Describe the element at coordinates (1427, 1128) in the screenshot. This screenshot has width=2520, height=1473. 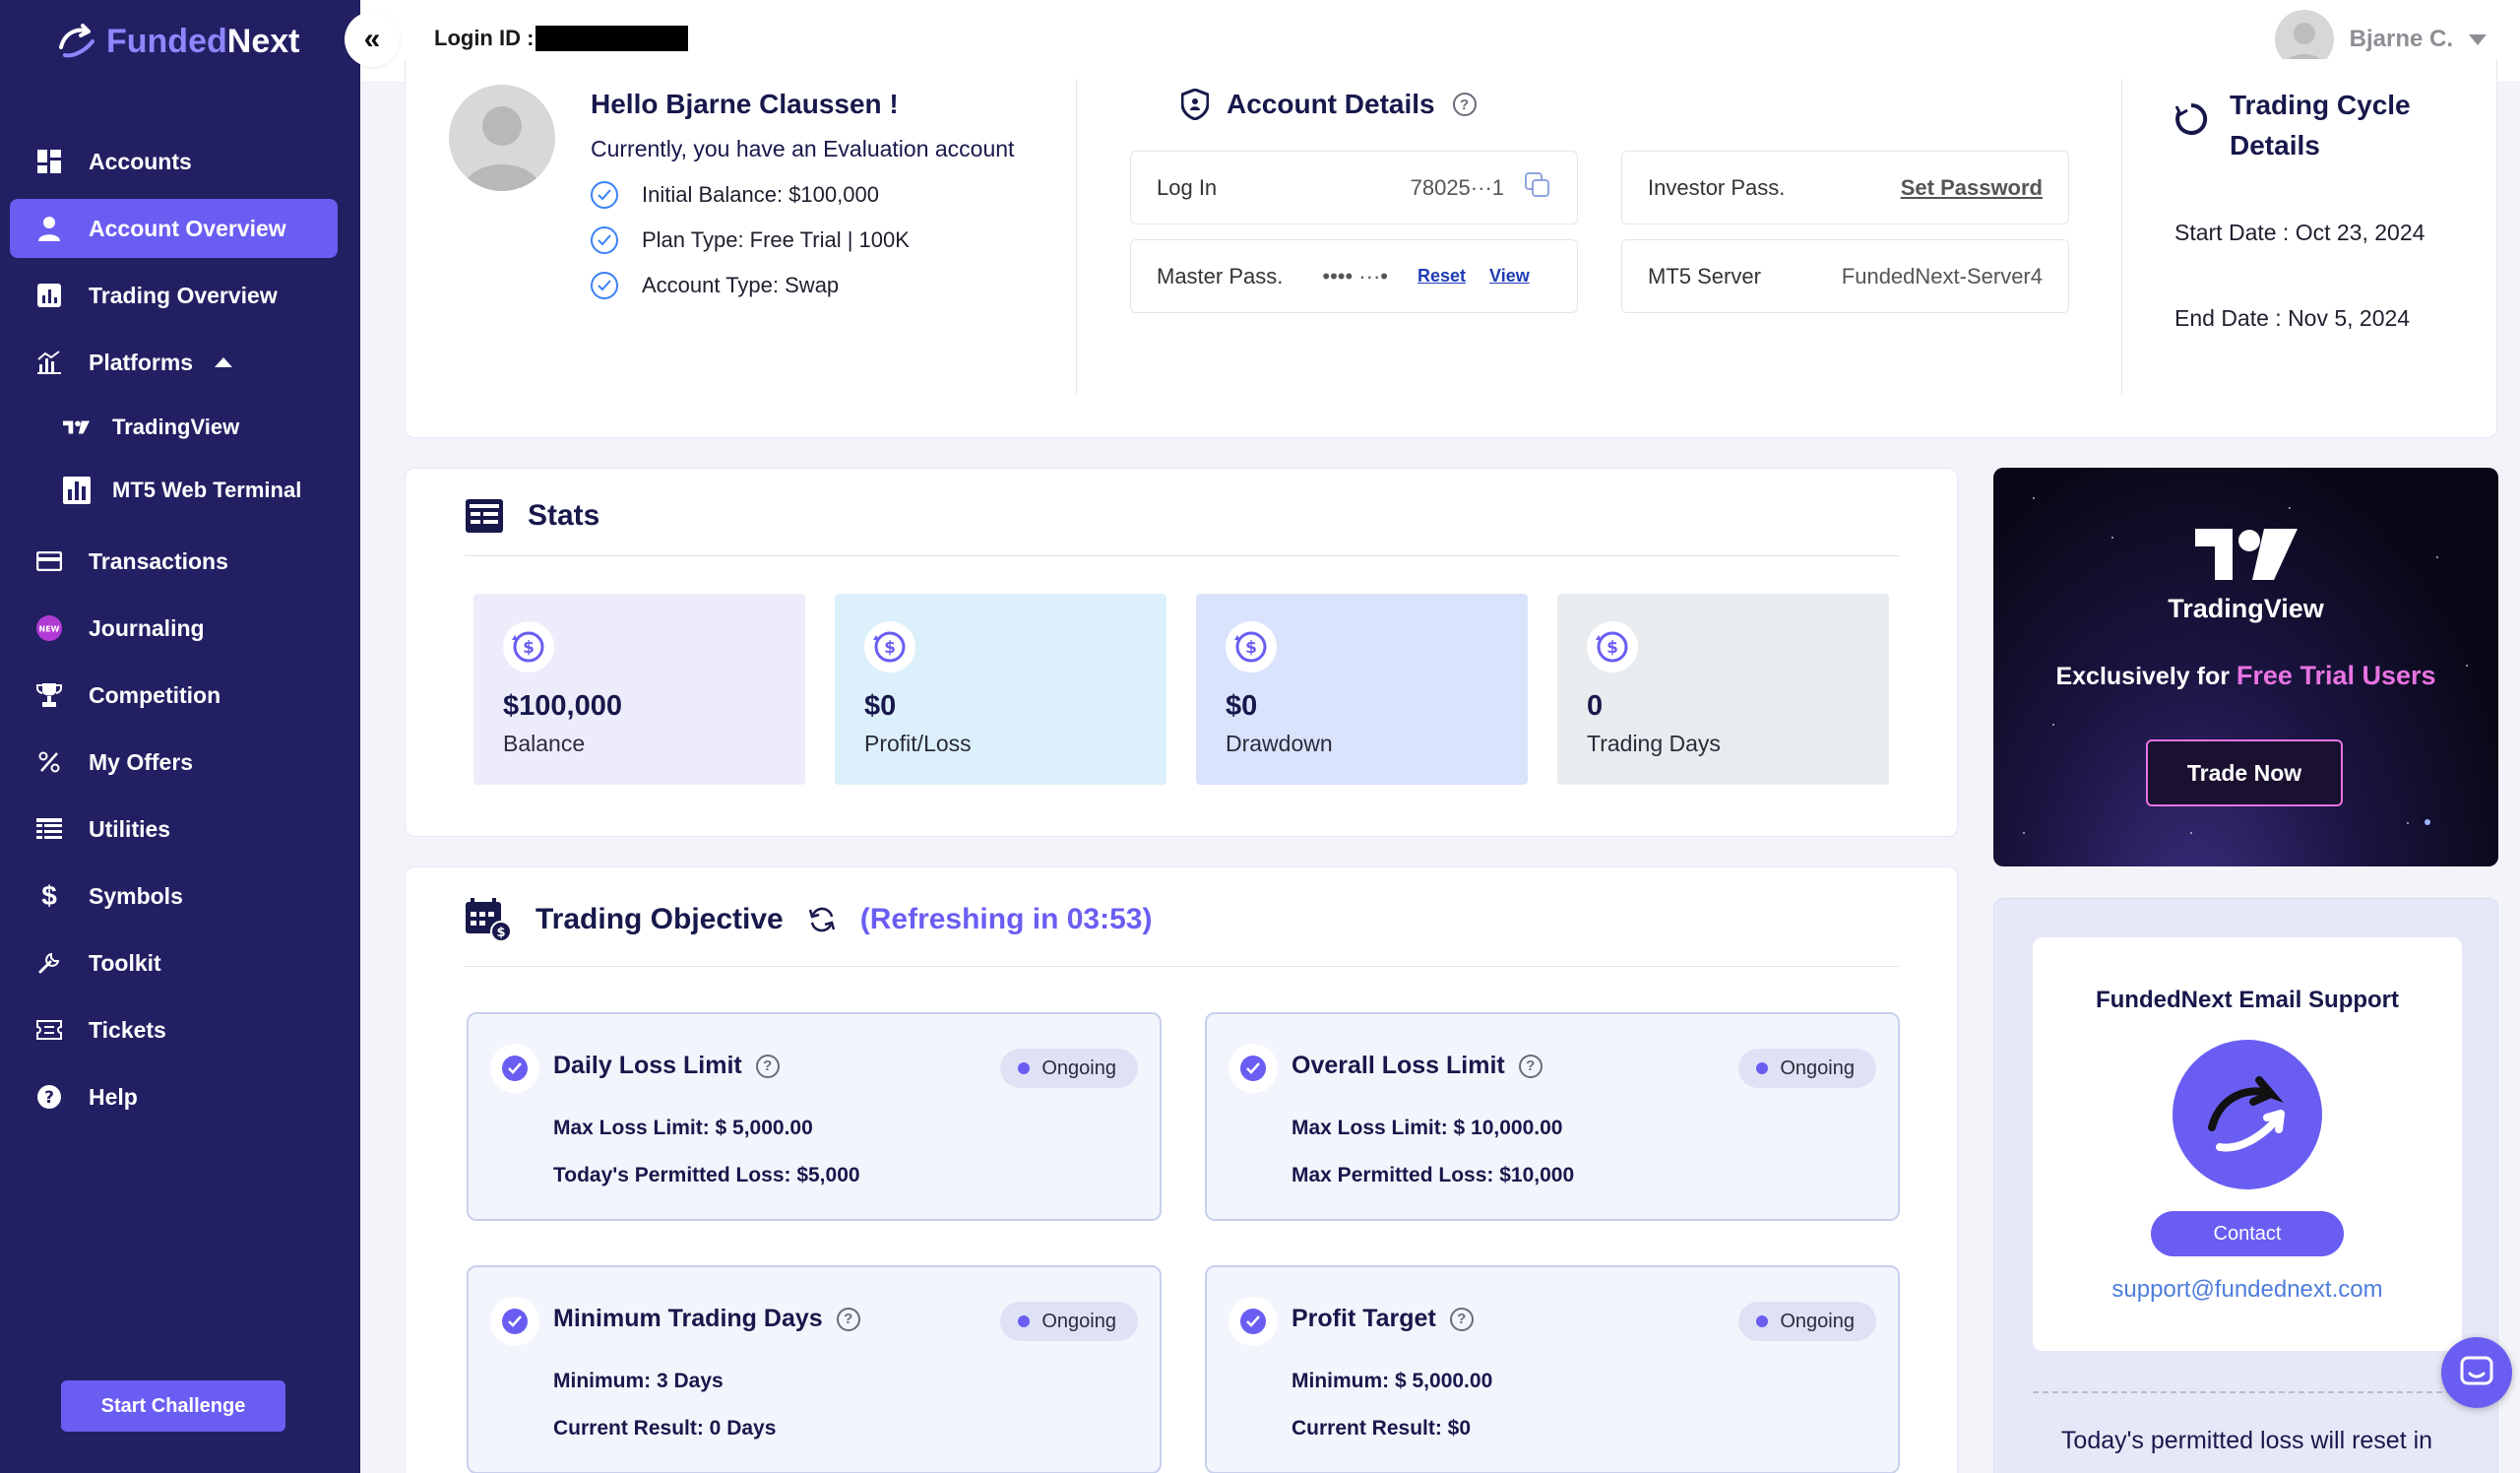
I see `objective-line1: Max Loss Limit: $ 10,000.00` at that location.